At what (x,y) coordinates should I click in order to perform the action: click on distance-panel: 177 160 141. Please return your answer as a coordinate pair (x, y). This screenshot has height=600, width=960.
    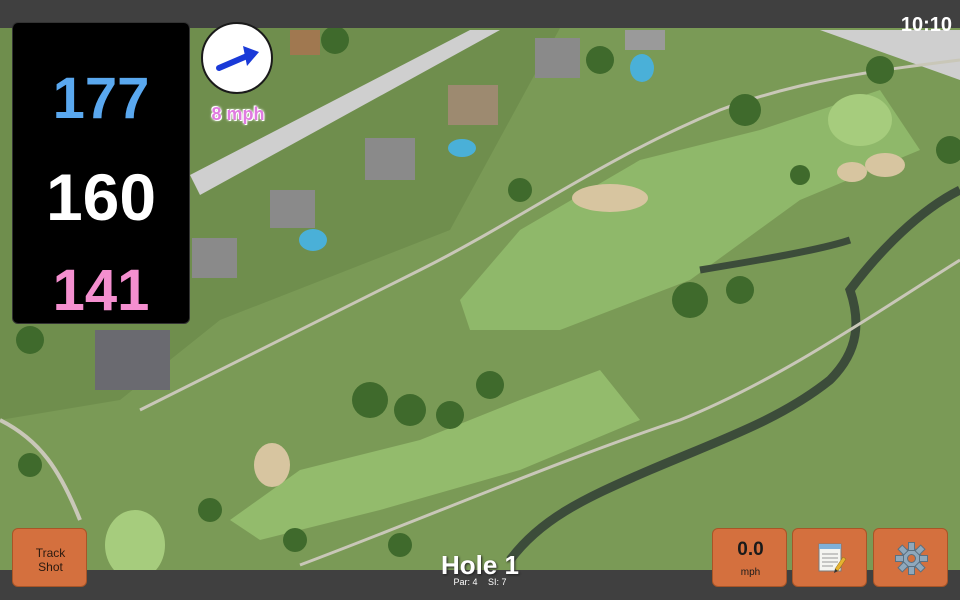
    Looking at the image, I should click on (101, 173).